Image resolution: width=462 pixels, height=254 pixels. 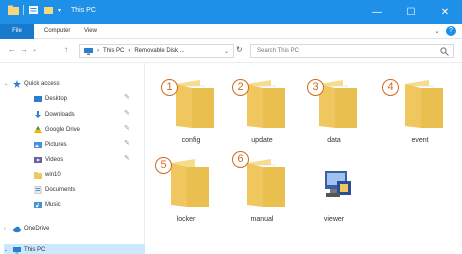 I want to click on sidebar-item-label: OneDrive, so click(x=37, y=229).